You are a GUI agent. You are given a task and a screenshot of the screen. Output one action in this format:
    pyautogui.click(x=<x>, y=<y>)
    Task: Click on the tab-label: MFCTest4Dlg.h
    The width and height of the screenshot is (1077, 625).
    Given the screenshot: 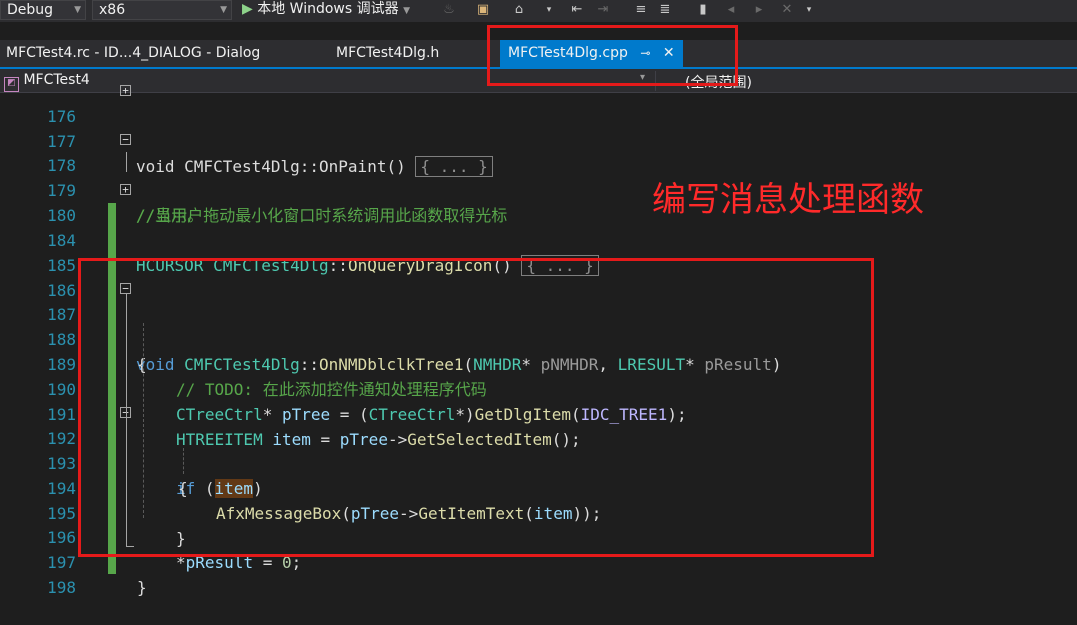 What is the action you would take?
    pyautogui.click(x=388, y=53)
    